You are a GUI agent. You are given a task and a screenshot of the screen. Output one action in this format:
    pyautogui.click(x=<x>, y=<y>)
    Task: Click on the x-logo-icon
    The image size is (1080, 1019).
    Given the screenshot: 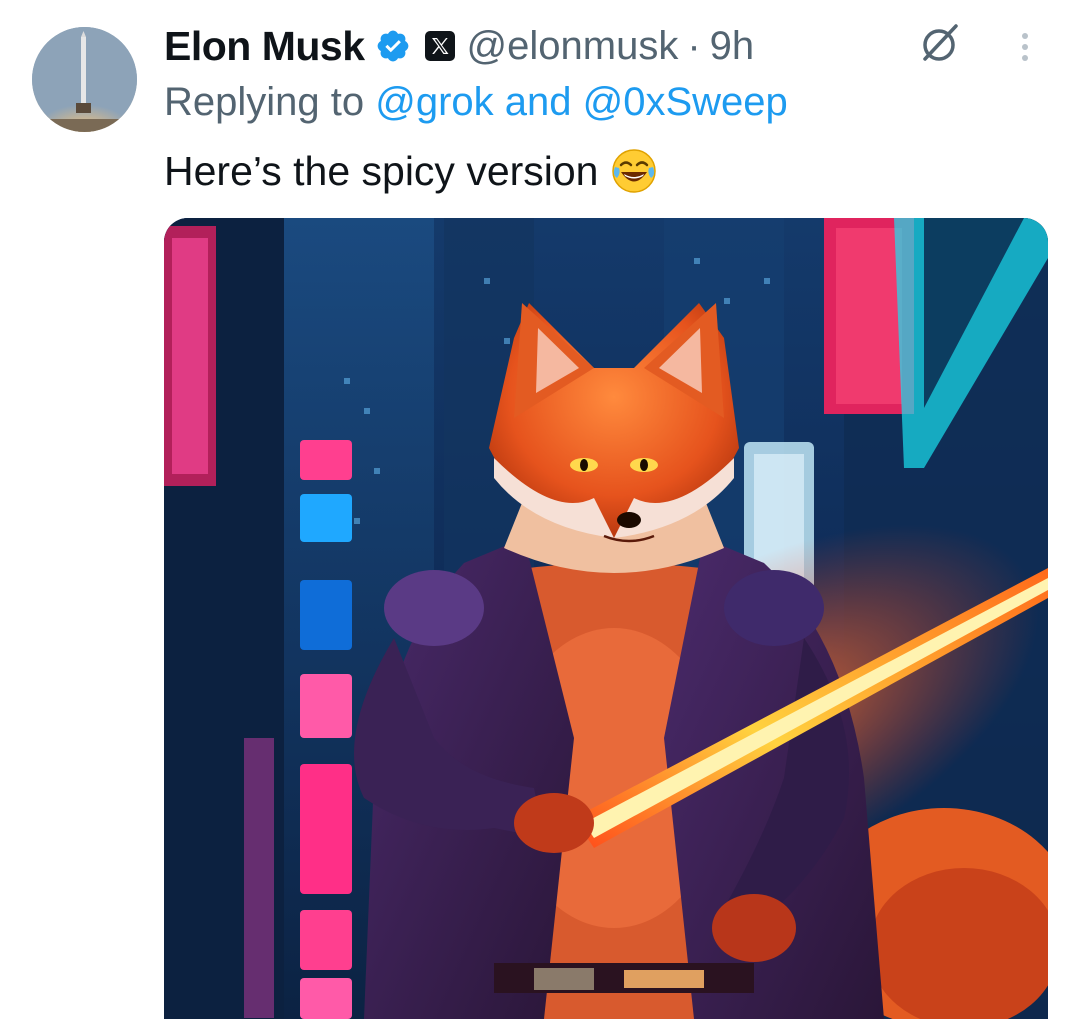 What is the action you would take?
    pyautogui.click(x=439, y=46)
    